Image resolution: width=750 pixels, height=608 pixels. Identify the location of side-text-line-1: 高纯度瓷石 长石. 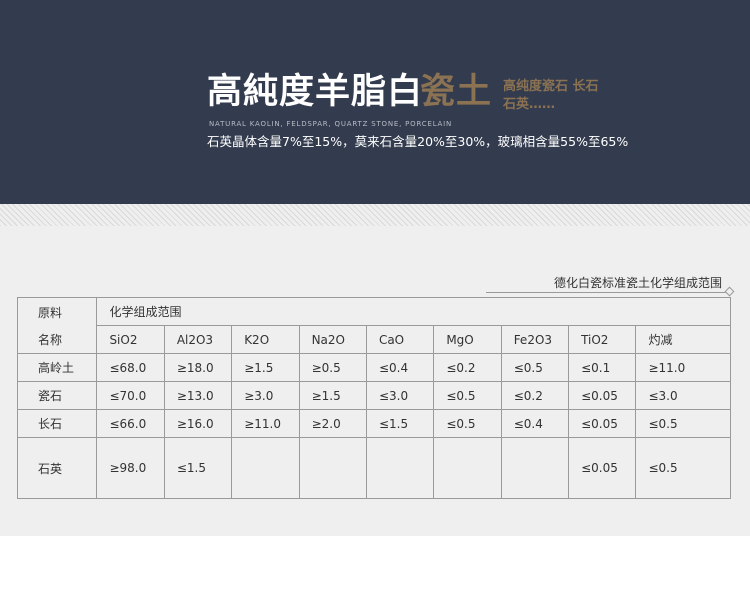
(551, 86).